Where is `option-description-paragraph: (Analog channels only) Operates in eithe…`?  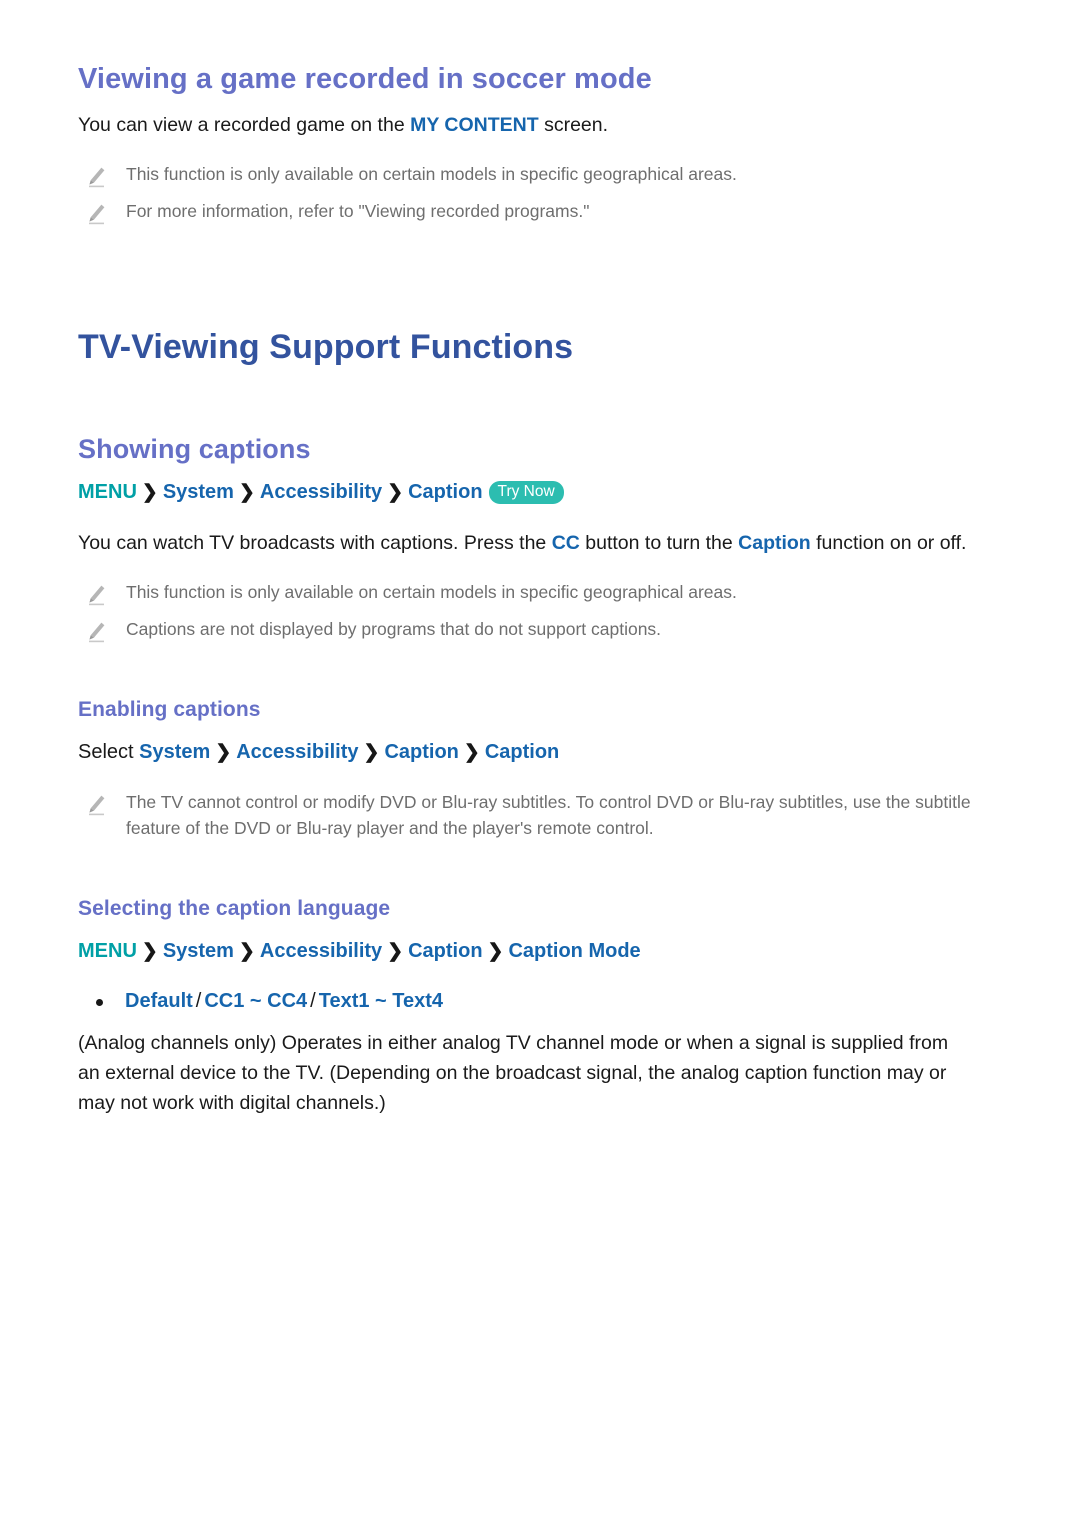 option-description-paragraph: (Analog channels only) Operates in eithe… is located at coordinates (513, 1073).